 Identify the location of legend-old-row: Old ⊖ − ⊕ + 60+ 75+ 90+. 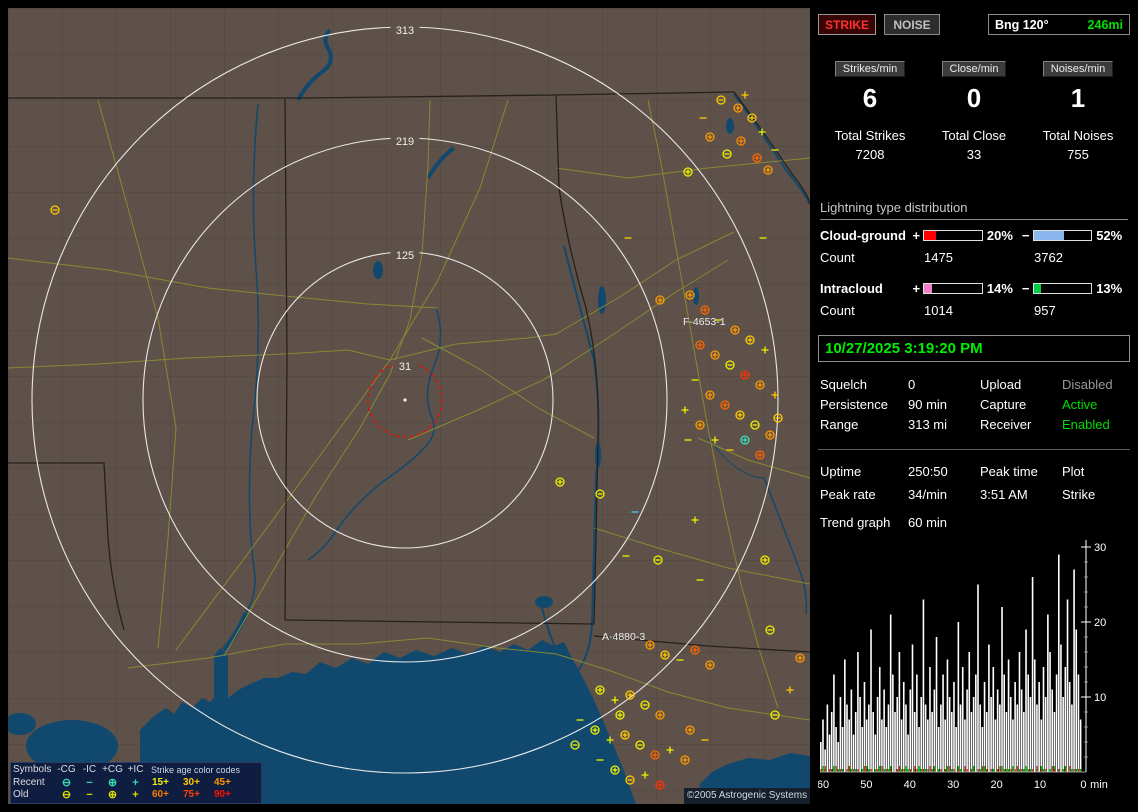
(136, 795).